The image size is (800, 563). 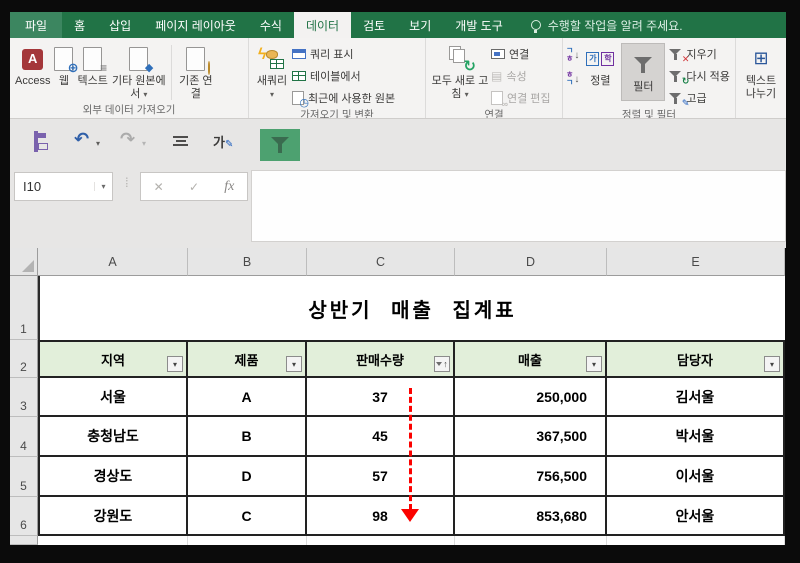 I want to click on sort-descending-button: ㅎㄱ ↓, so click(x=572, y=79).